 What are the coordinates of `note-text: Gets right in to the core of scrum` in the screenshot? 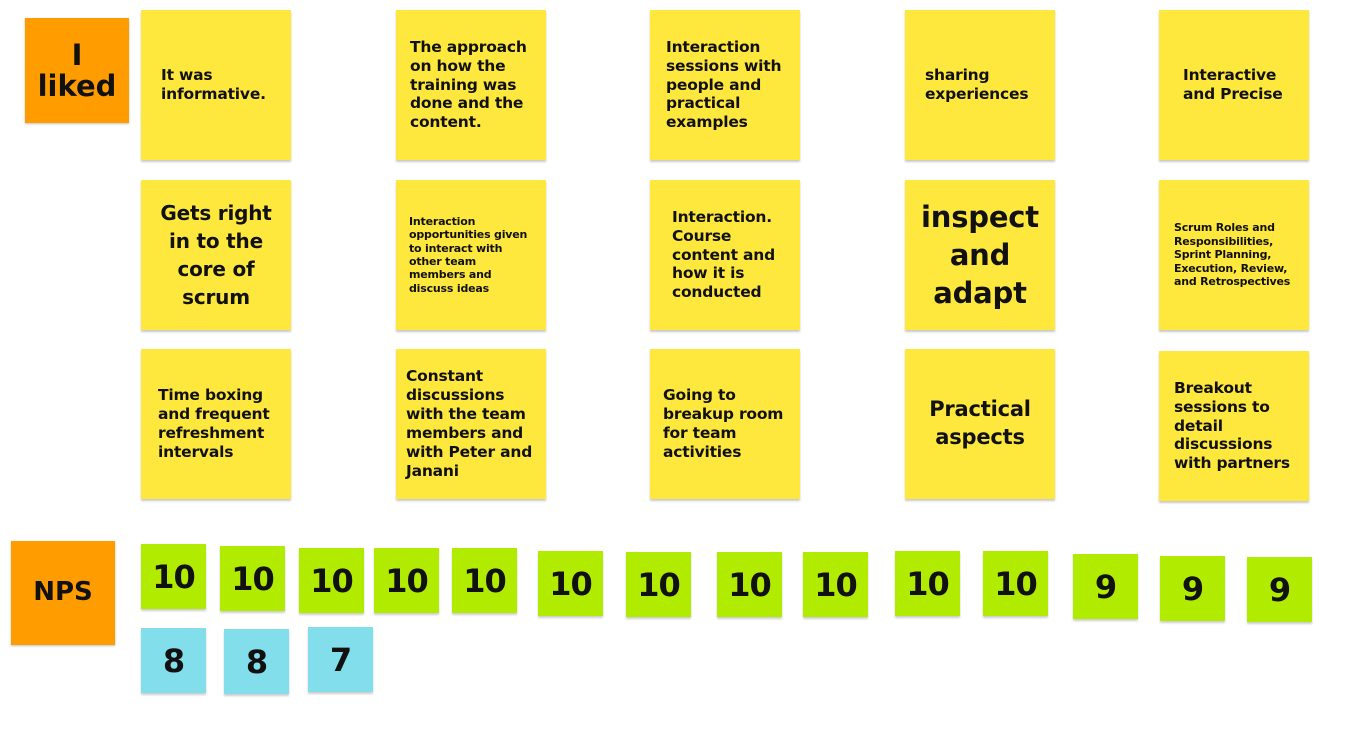 It's located at (216, 255).